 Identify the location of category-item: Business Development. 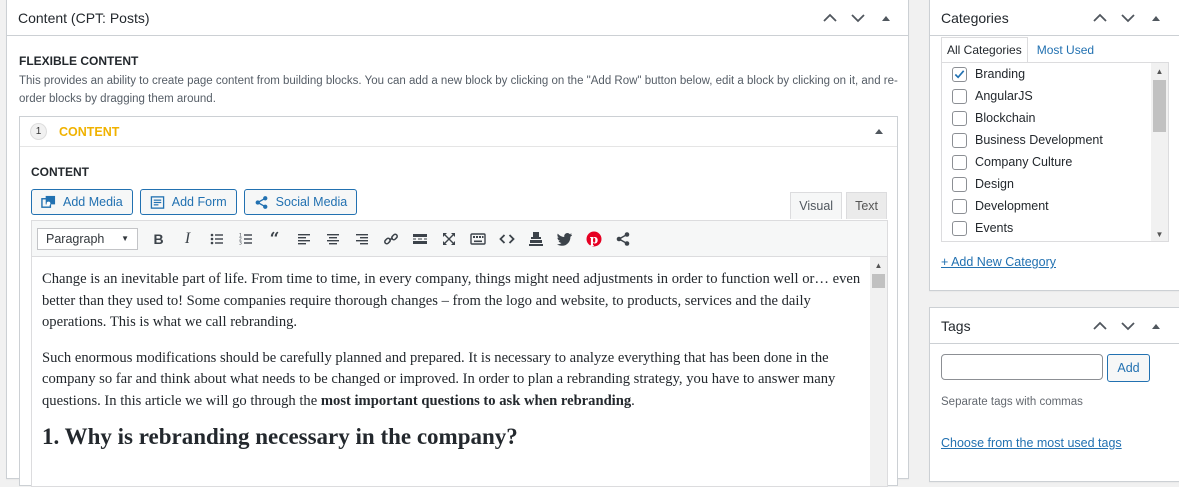
(1055, 140).